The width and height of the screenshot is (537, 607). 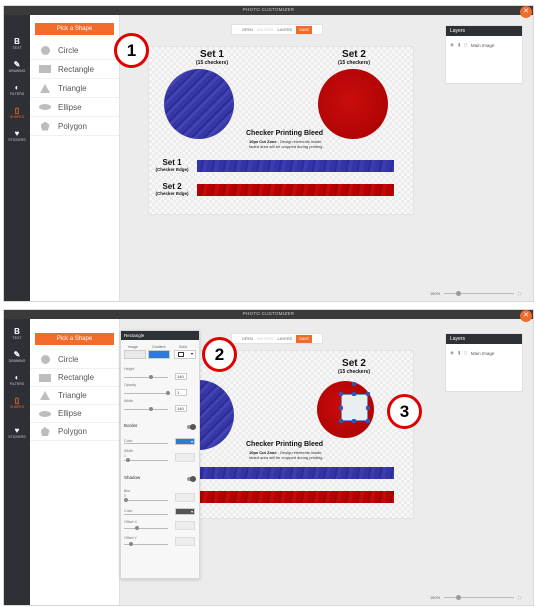 What do you see at coordinates (146, 409) in the screenshot?
I see `width-slider` at bounding box center [146, 409].